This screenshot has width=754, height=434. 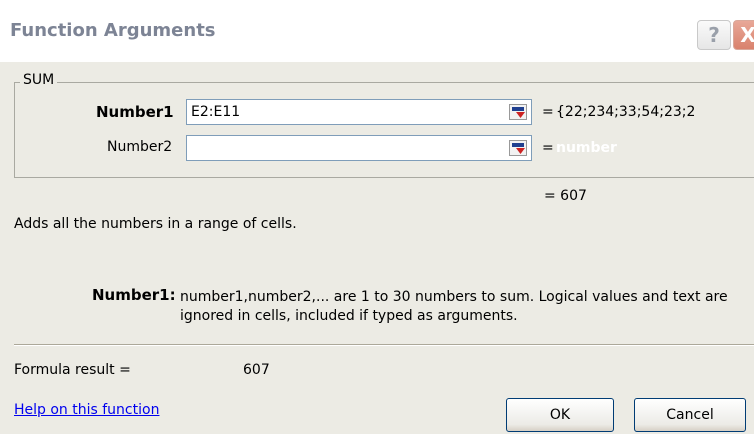 I want to click on function-name-label: SUM, so click(x=39, y=80).